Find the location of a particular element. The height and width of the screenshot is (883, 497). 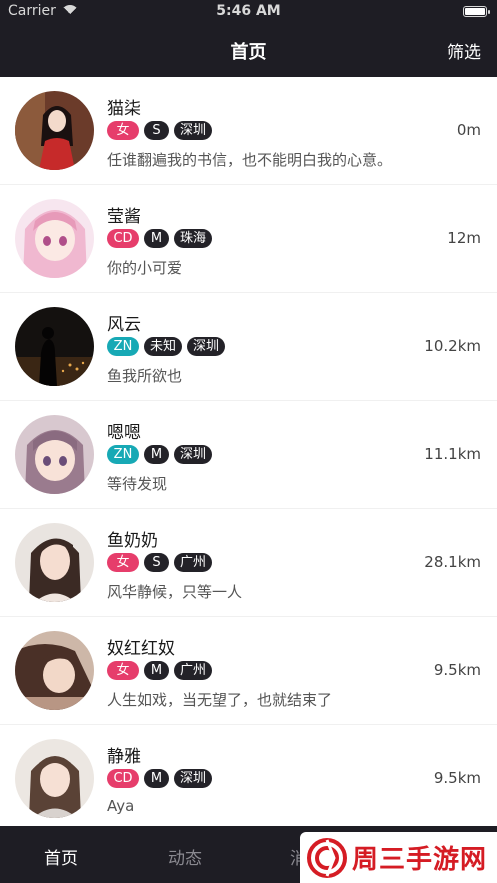

user-row: 静雅 CD M 深圳 Aya 9.5km is located at coordinates (248, 779).